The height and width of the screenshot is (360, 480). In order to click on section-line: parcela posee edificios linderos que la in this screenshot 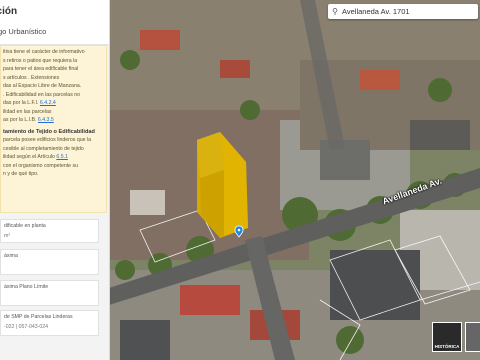, I will do `click(47, 140)`.